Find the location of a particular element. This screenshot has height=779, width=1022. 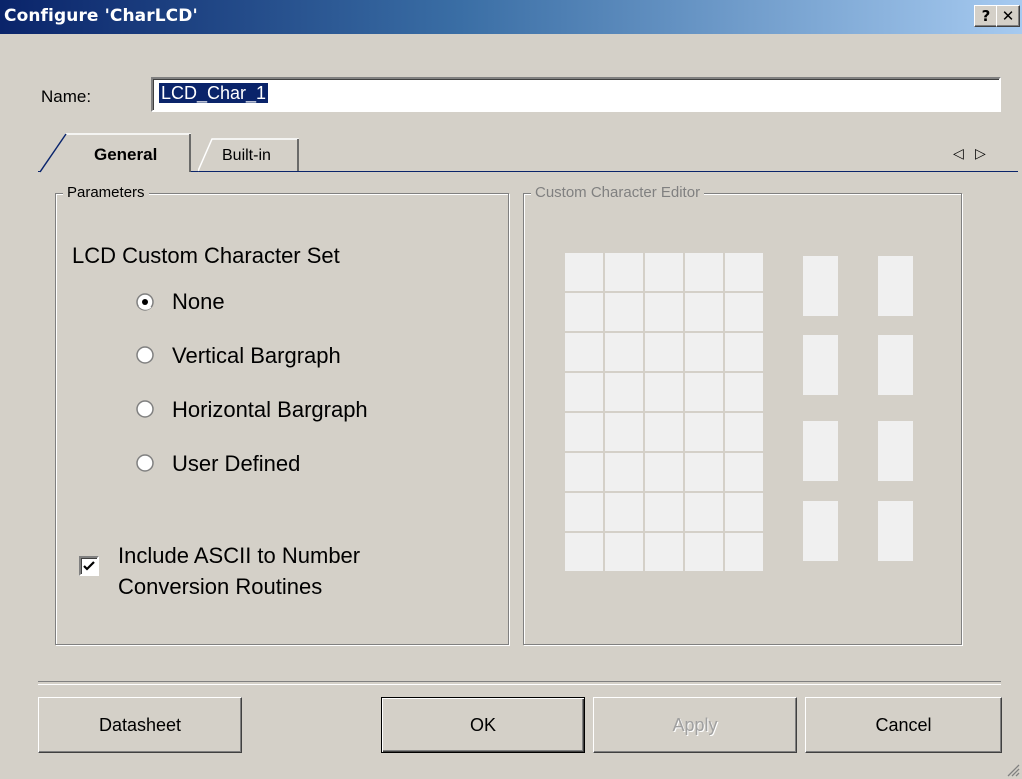

tab-built-in: Built-in is located at coordinates (249, 155).